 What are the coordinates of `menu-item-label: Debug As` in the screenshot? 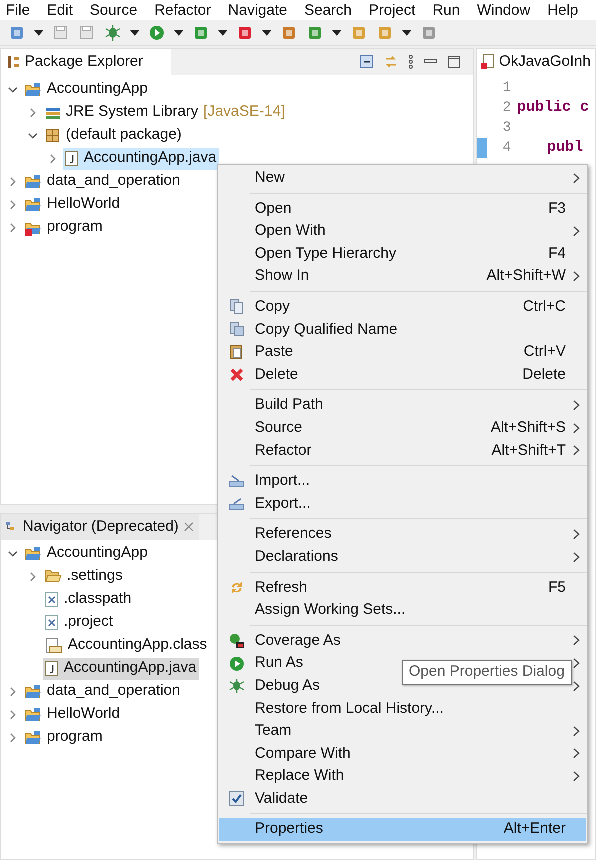 It's located at (287, 686).